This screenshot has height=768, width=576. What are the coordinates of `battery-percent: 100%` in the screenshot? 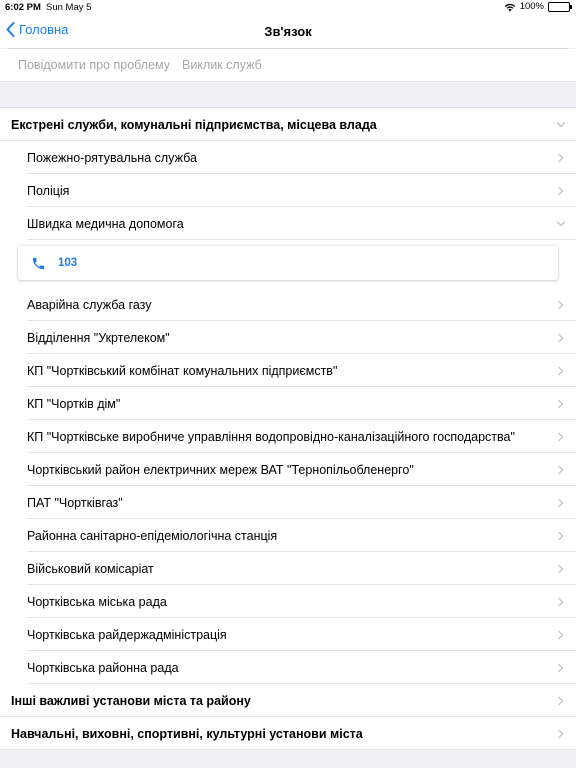 It's located at (531, 6).